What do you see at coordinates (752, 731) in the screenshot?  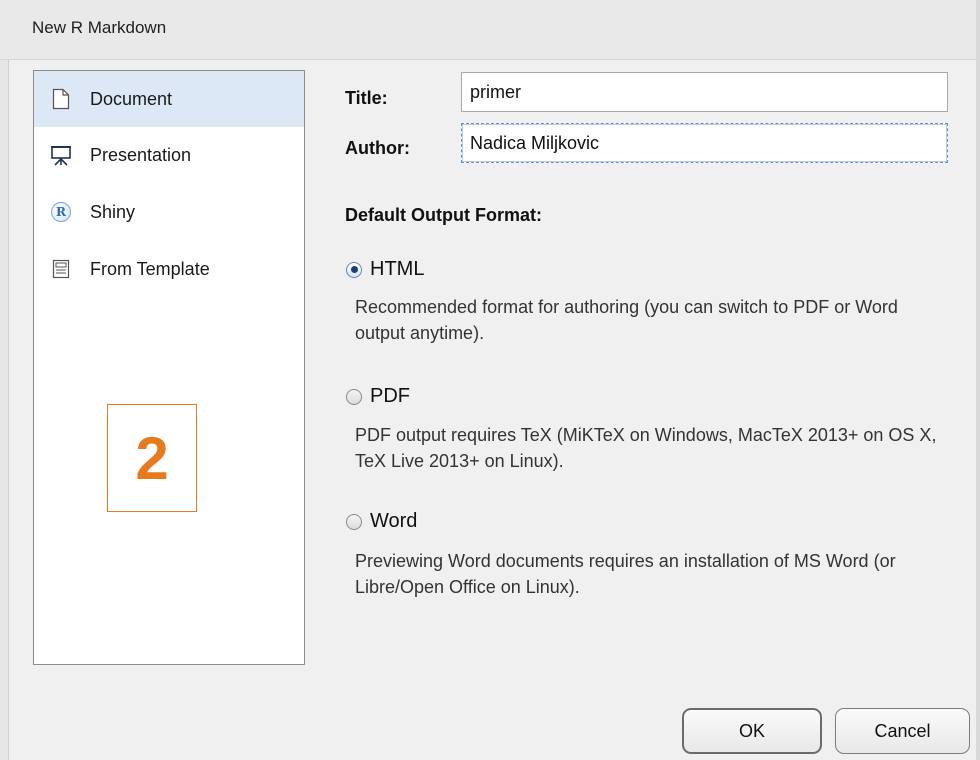 I see `ok-button: OK` at bounding box center [752, 731].